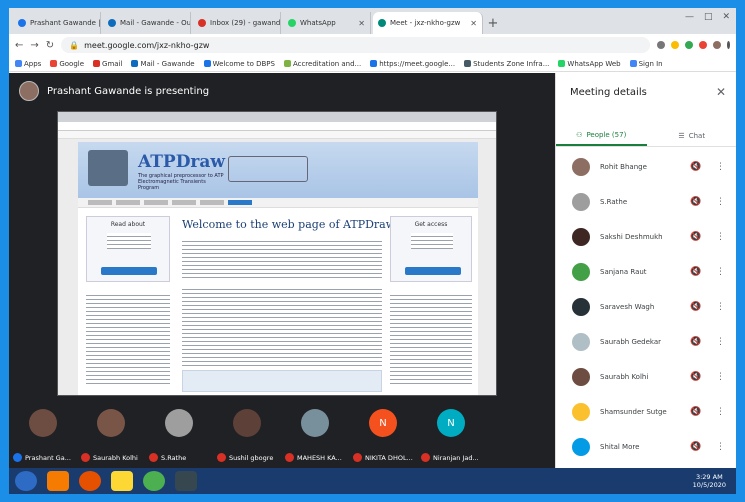 The width and height of the screenshot is (745, 502). I want to click on participant-name: Saurabh Kolhi, so click(109, 457).